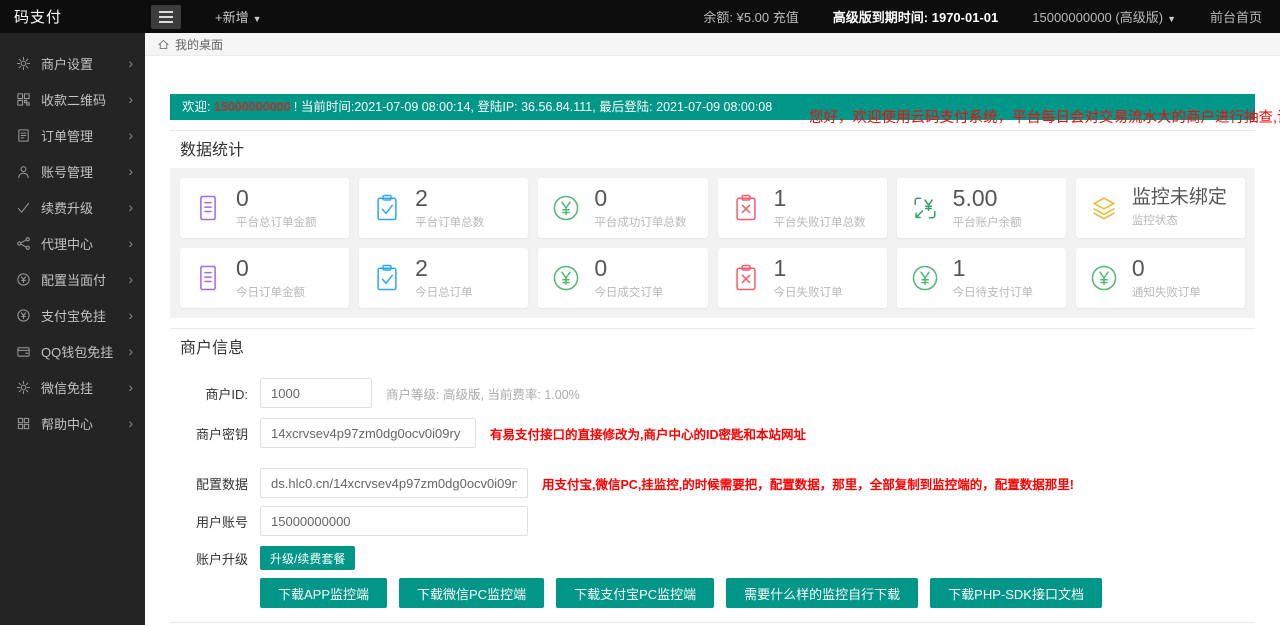  What do you see at coordinates (640, 223) in the screenshot?
I see `stat-label: 平台成功订单总数` at bounding box center [640, 223].